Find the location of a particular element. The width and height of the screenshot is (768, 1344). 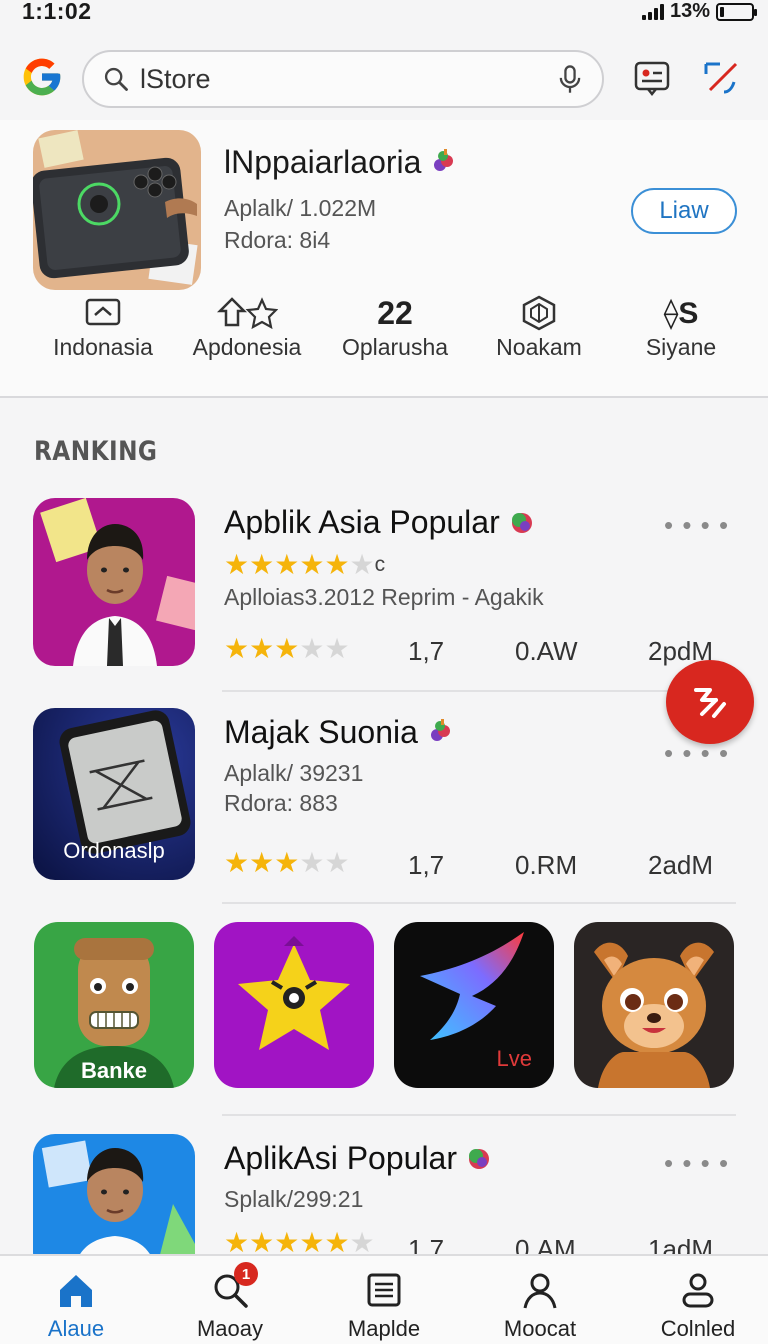

device-icon is located at coordinates (103, 312).